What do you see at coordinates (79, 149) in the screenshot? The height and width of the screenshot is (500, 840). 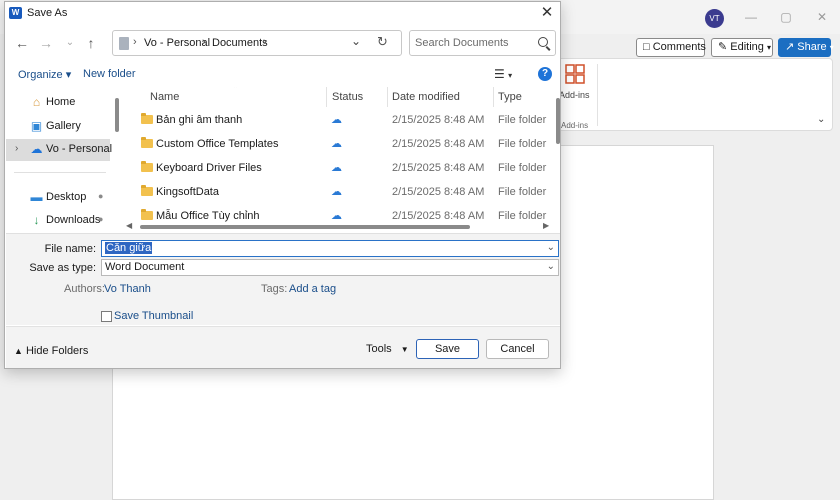 I see `nav-item-label: Vo - Personal` at bounding box center [79, 149].